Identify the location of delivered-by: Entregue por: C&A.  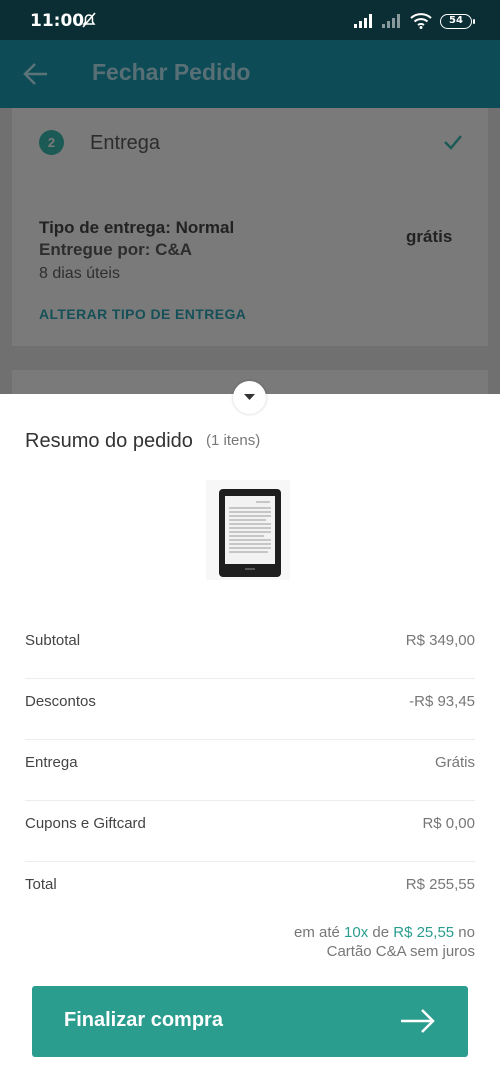
(115, 249).